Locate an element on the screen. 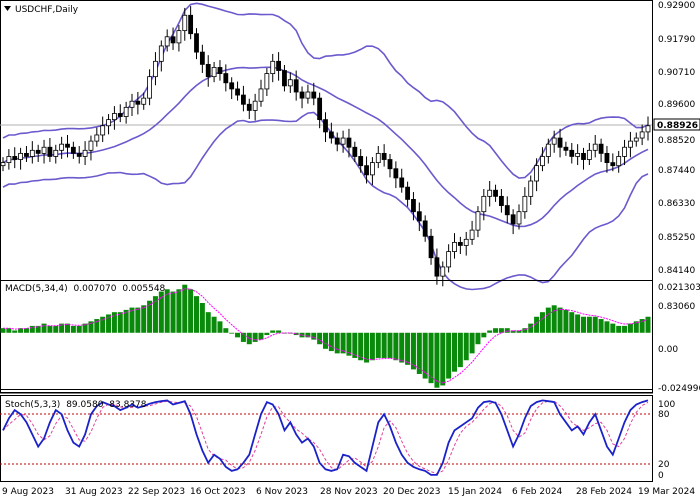 This screenshot has width=700, height=500. price-tick: 0.85250 is located at coordinates (676, 238).